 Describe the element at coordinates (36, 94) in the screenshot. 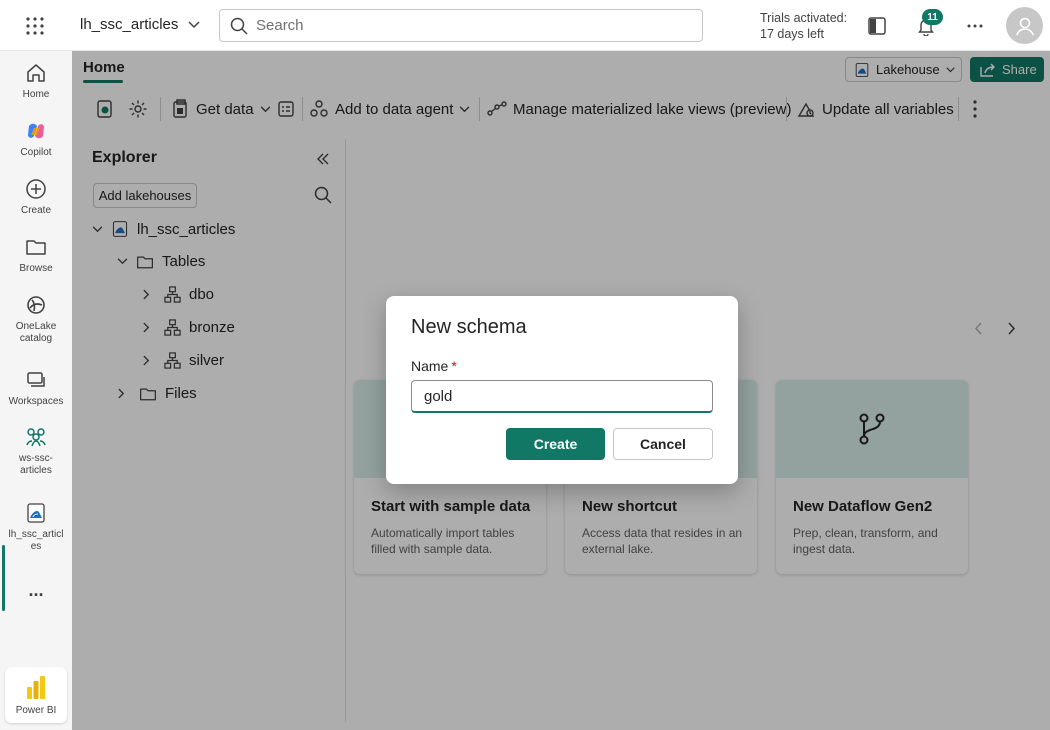

I see `rail-label: Home` at that location.